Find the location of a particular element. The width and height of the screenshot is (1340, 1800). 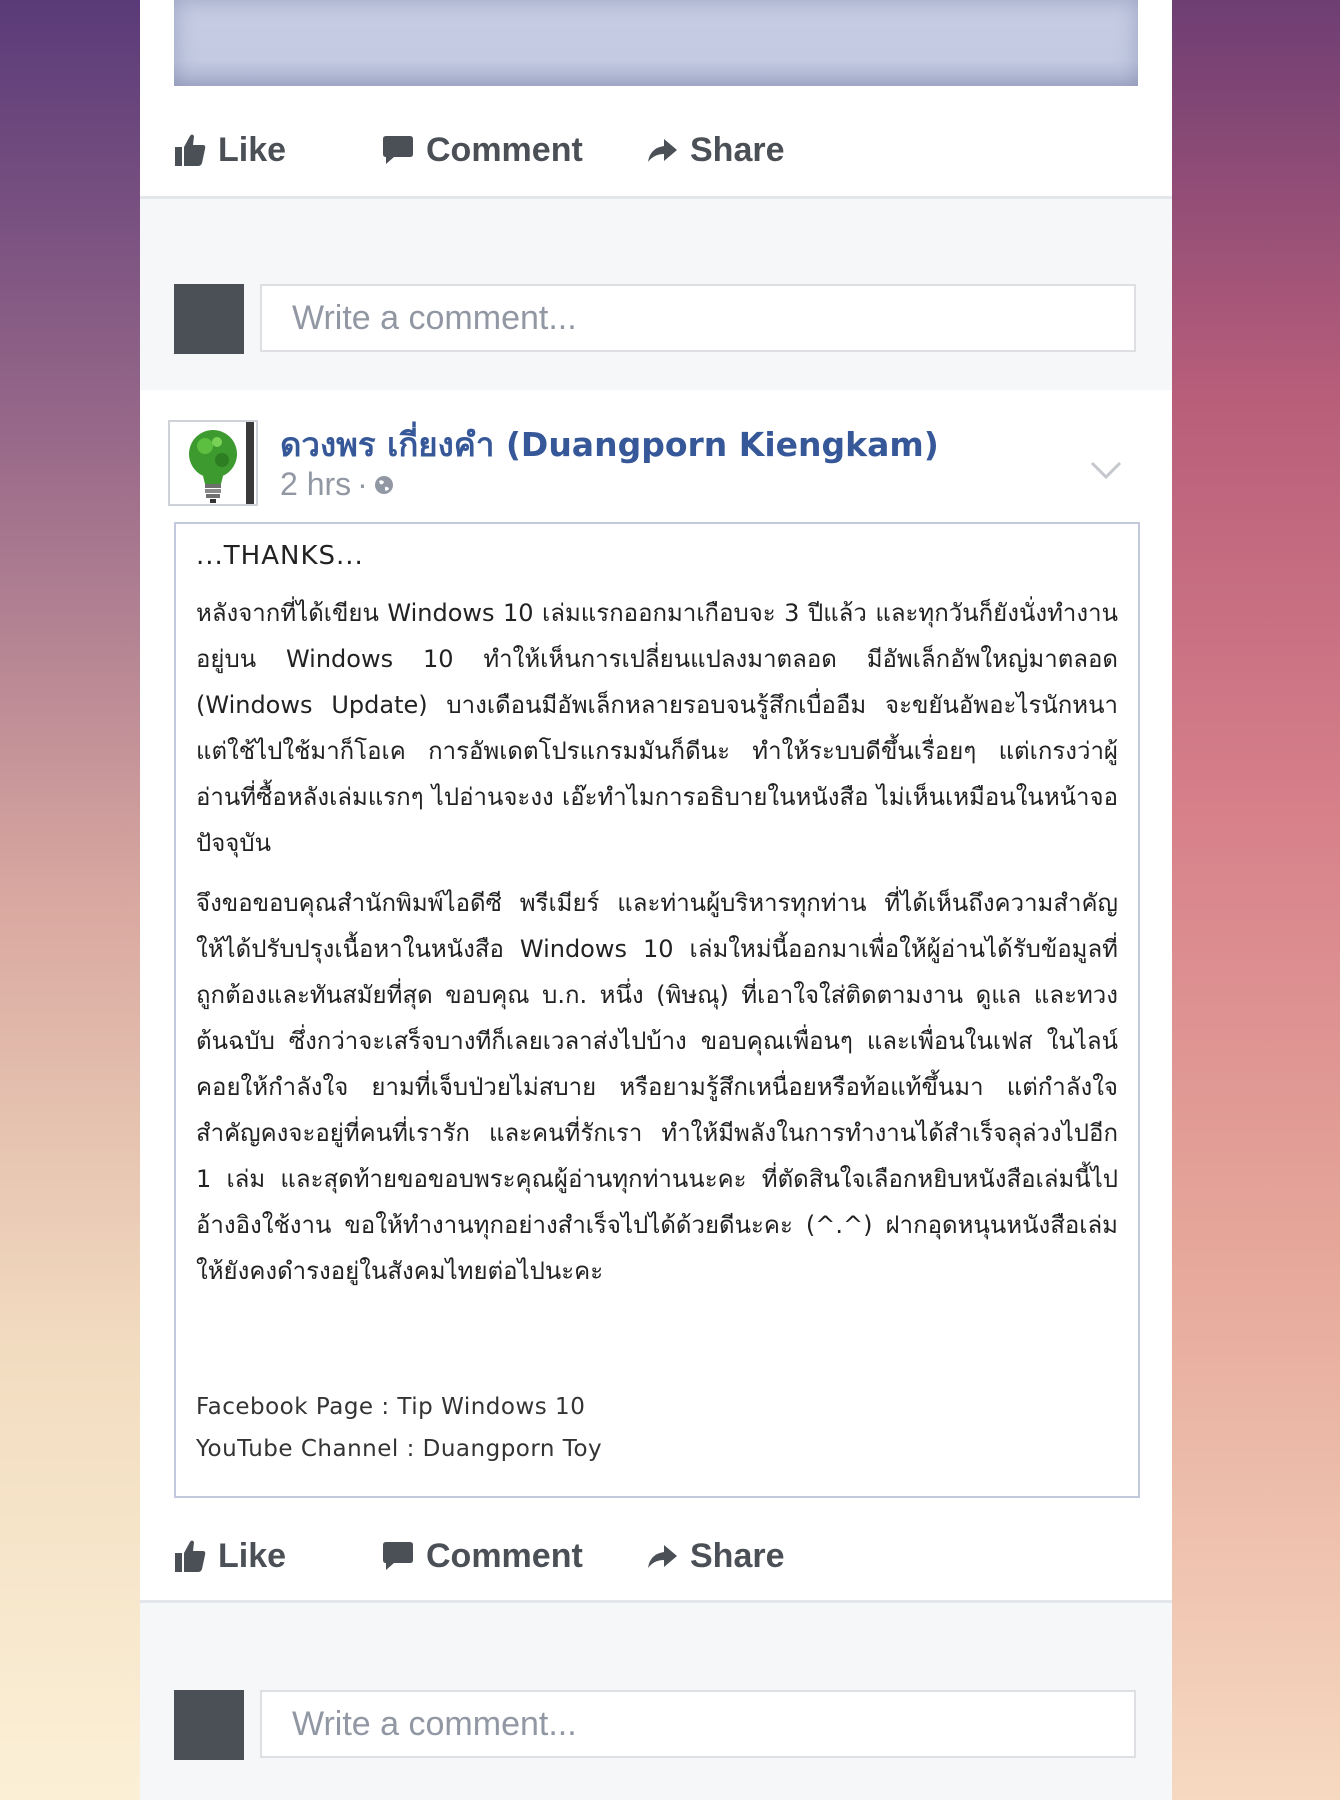

background-left is located at coordinates (70, 900).